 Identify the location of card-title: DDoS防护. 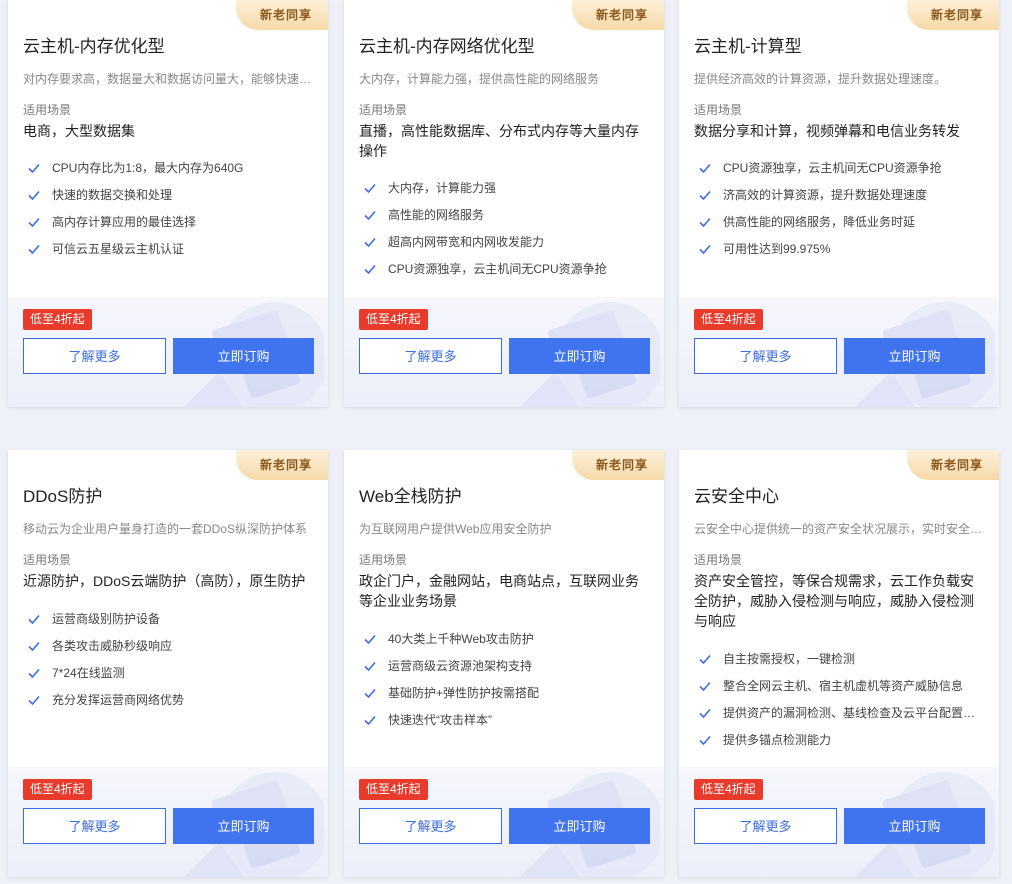
(63, 496).